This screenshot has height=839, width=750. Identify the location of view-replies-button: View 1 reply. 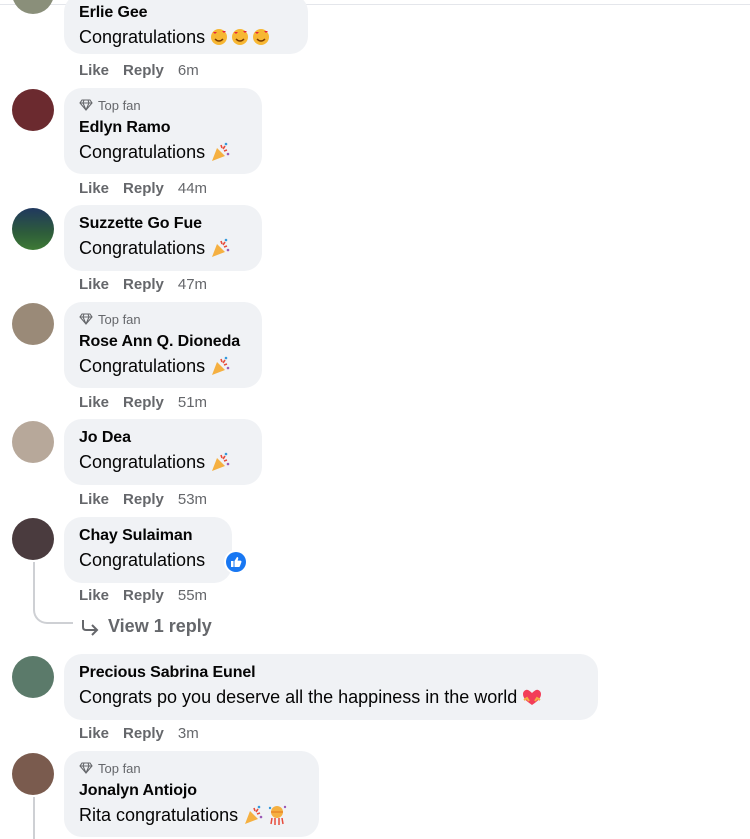
(146, 626).